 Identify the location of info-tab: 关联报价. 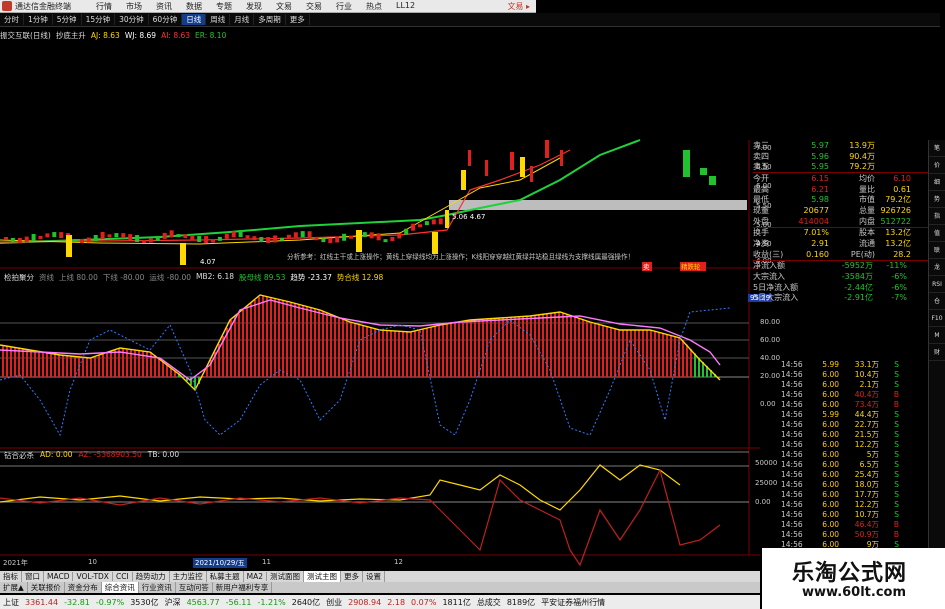
(46, 587).